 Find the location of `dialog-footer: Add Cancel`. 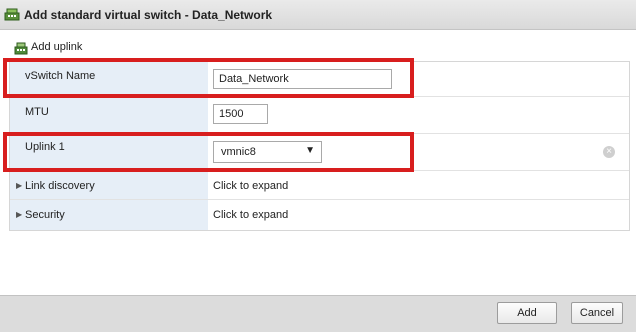

dialog-footer: Add Cancel is located at coordinates (318, 313).